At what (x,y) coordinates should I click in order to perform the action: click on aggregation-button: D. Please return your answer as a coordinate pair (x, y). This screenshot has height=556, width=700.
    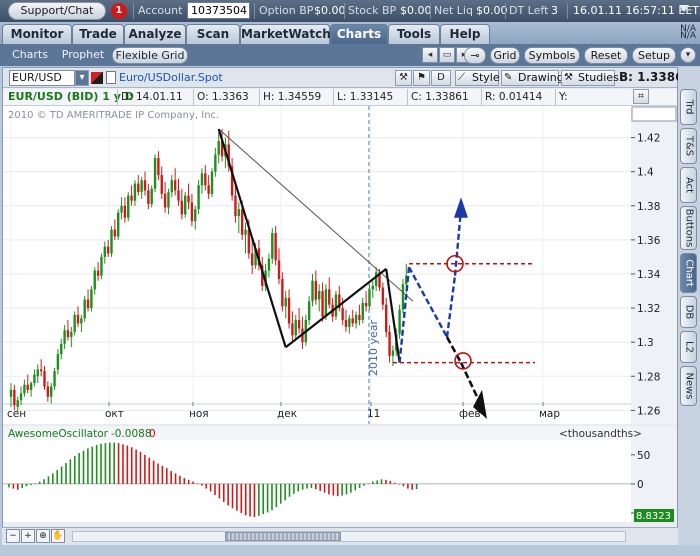
    Looking at the image, I should click on (441, 78).